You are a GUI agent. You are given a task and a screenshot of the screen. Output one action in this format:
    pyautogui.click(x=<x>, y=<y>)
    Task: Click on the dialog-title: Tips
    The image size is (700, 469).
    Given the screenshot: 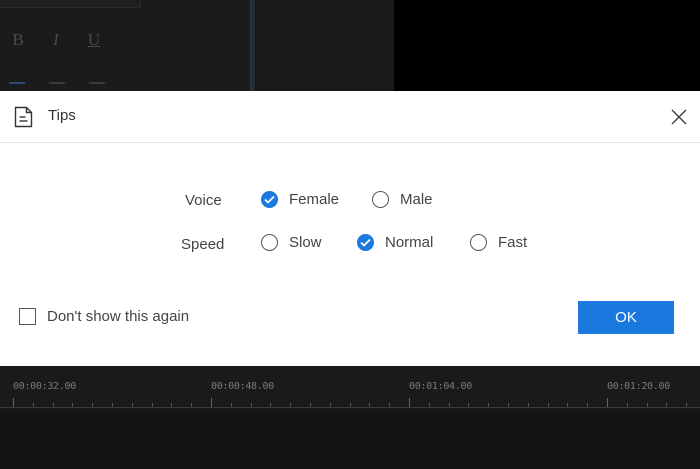 What is the action you would take?
    pyautogui.click(x=62, y=115)
    